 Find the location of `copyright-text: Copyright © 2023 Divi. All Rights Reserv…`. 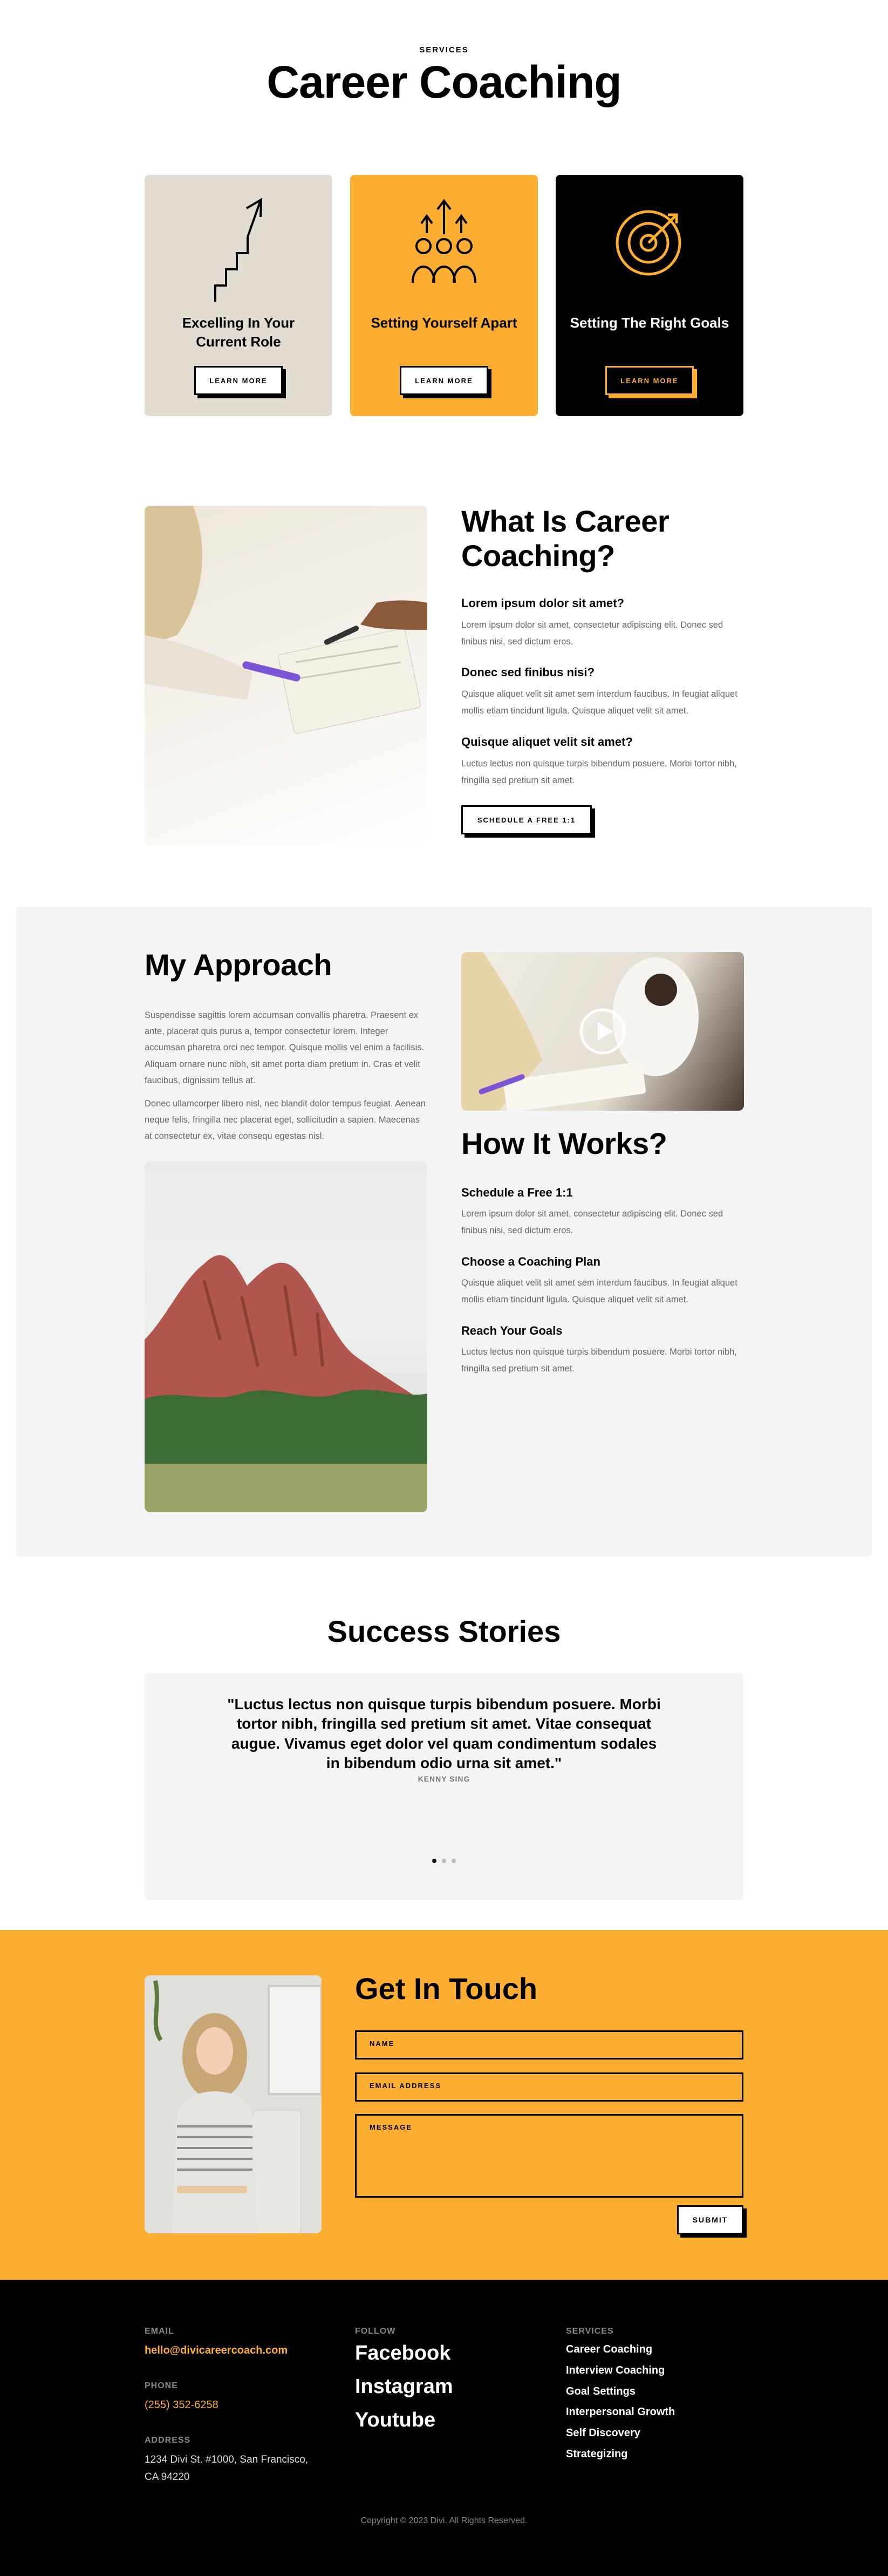

copyright-text: Copyright © 2023 Divi. All Rights Reserv… is located at coordinates (444, 2520).